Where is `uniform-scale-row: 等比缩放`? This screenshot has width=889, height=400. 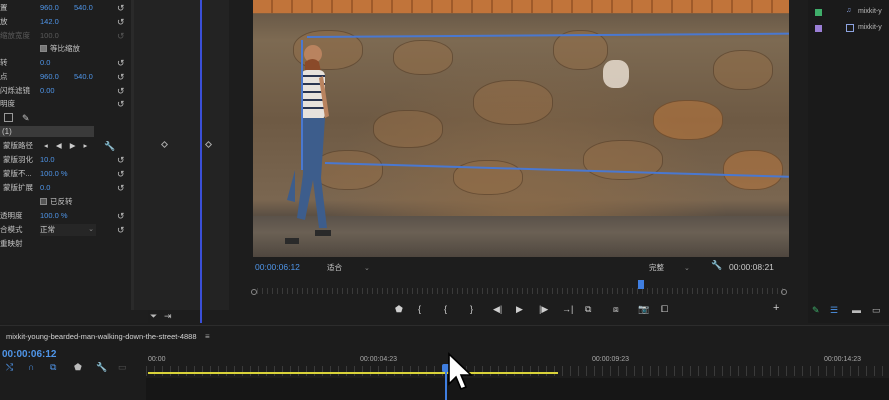 uniform-scale-row: 等比缩放 is located at coordinates (64, 49).